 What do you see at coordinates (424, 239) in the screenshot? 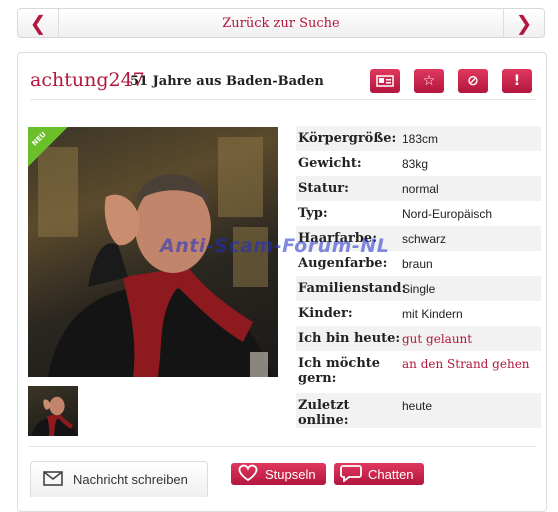
I see `attr-value: schwarz` at bounding box center [424, 239].